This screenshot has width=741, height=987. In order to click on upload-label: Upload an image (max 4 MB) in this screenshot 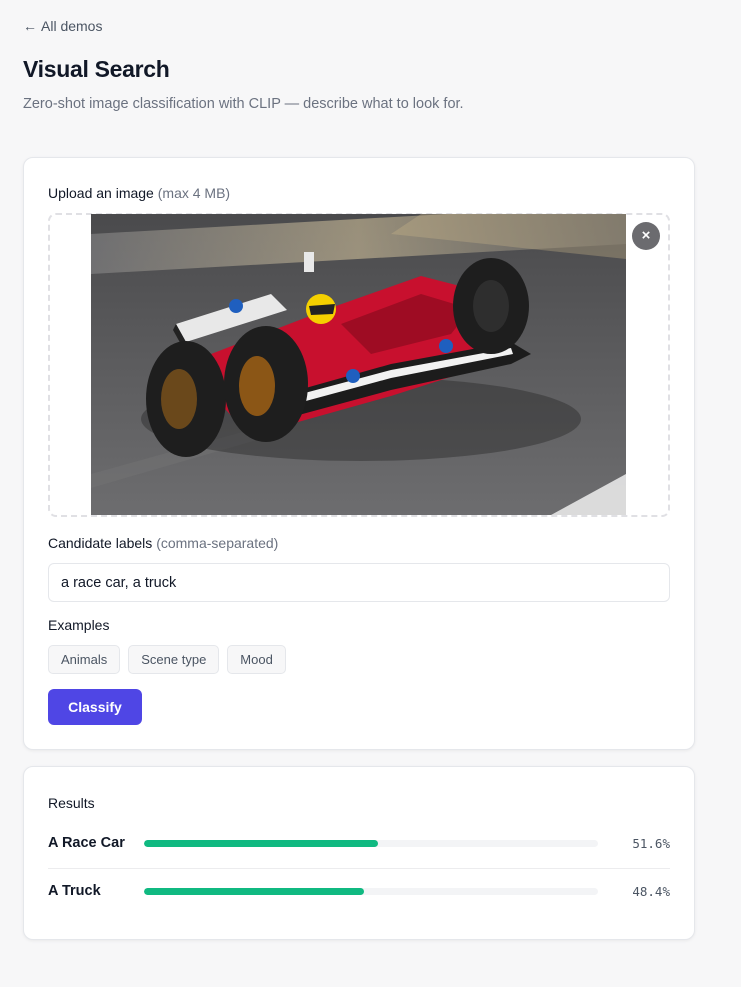, I will do `click(139, 193)`.